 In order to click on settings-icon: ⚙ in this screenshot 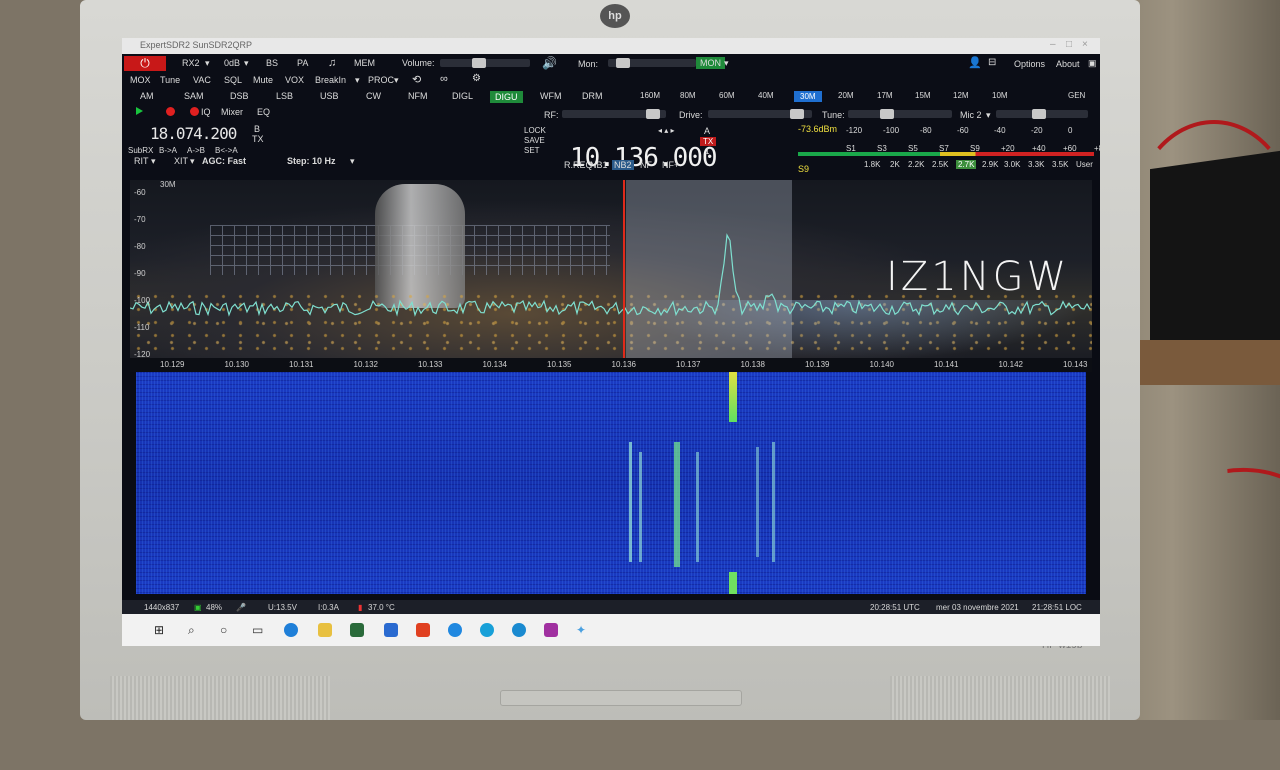, I will do `click(476, 78)`.